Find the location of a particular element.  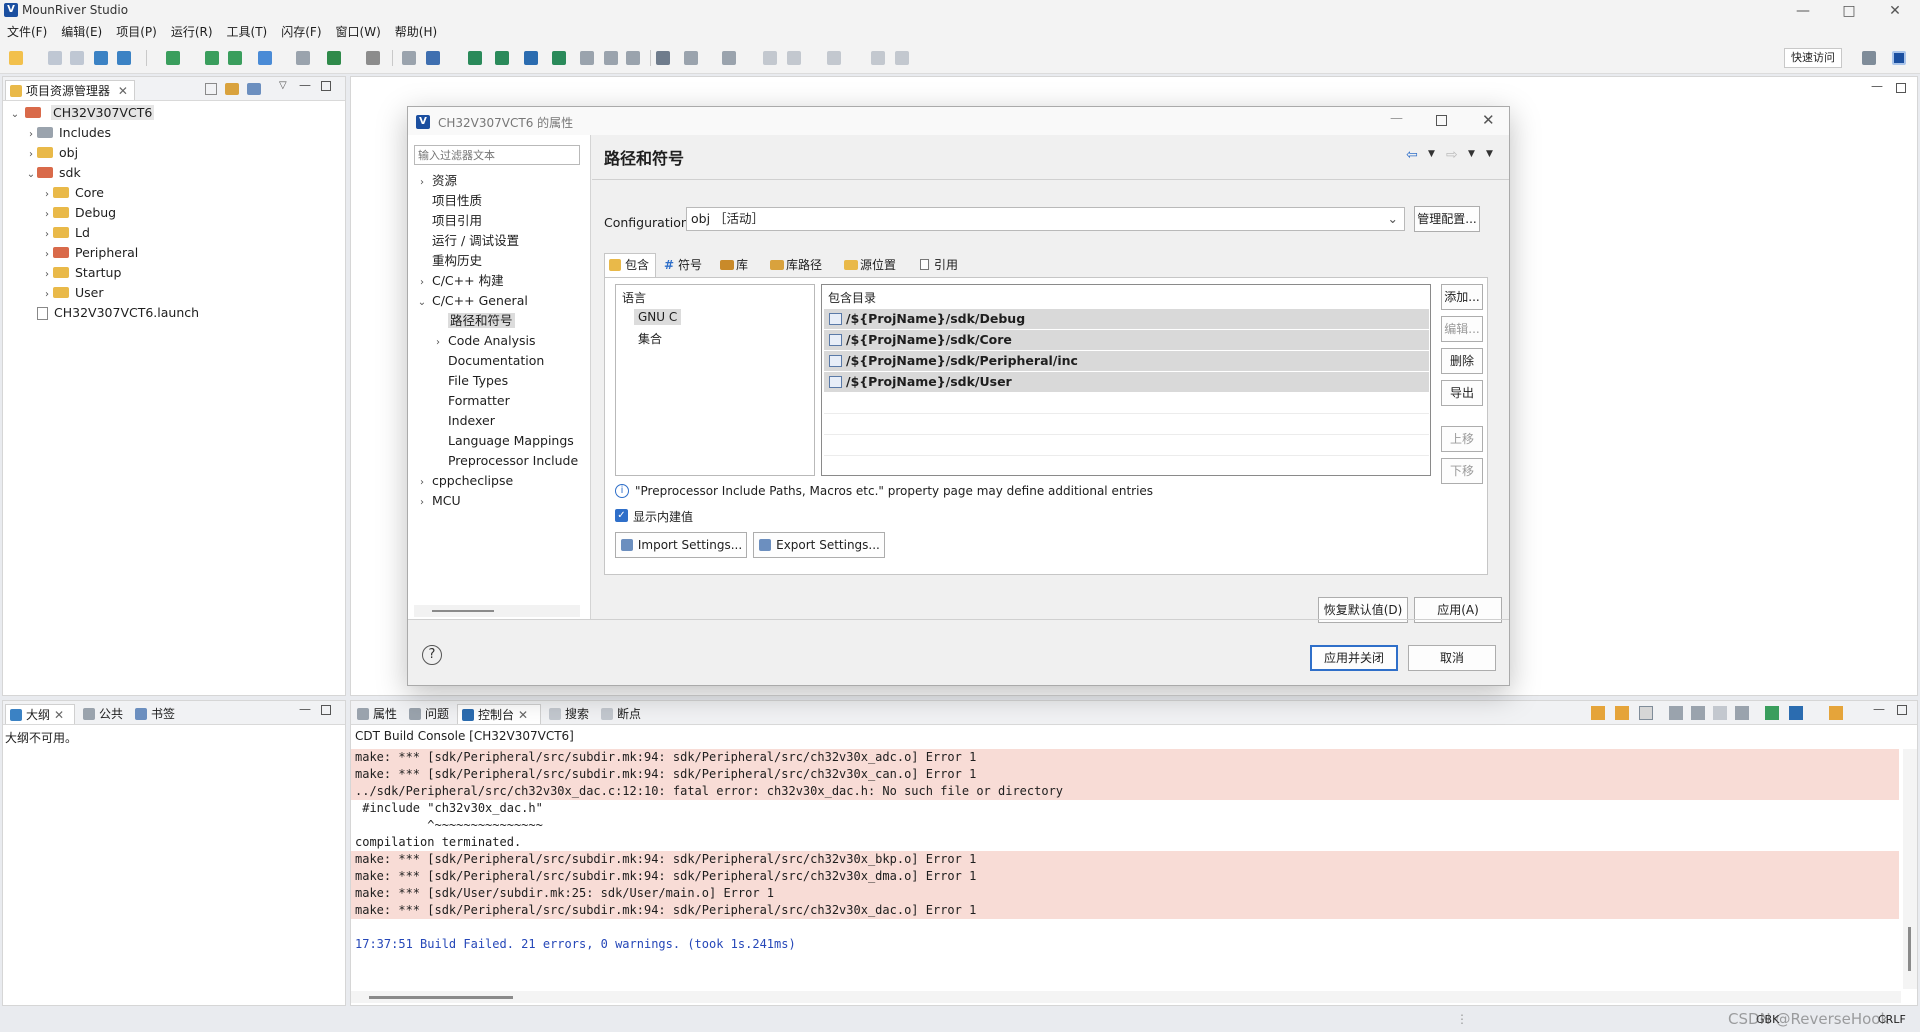

tab-references: 引用 is located at coordinates (940, 265).